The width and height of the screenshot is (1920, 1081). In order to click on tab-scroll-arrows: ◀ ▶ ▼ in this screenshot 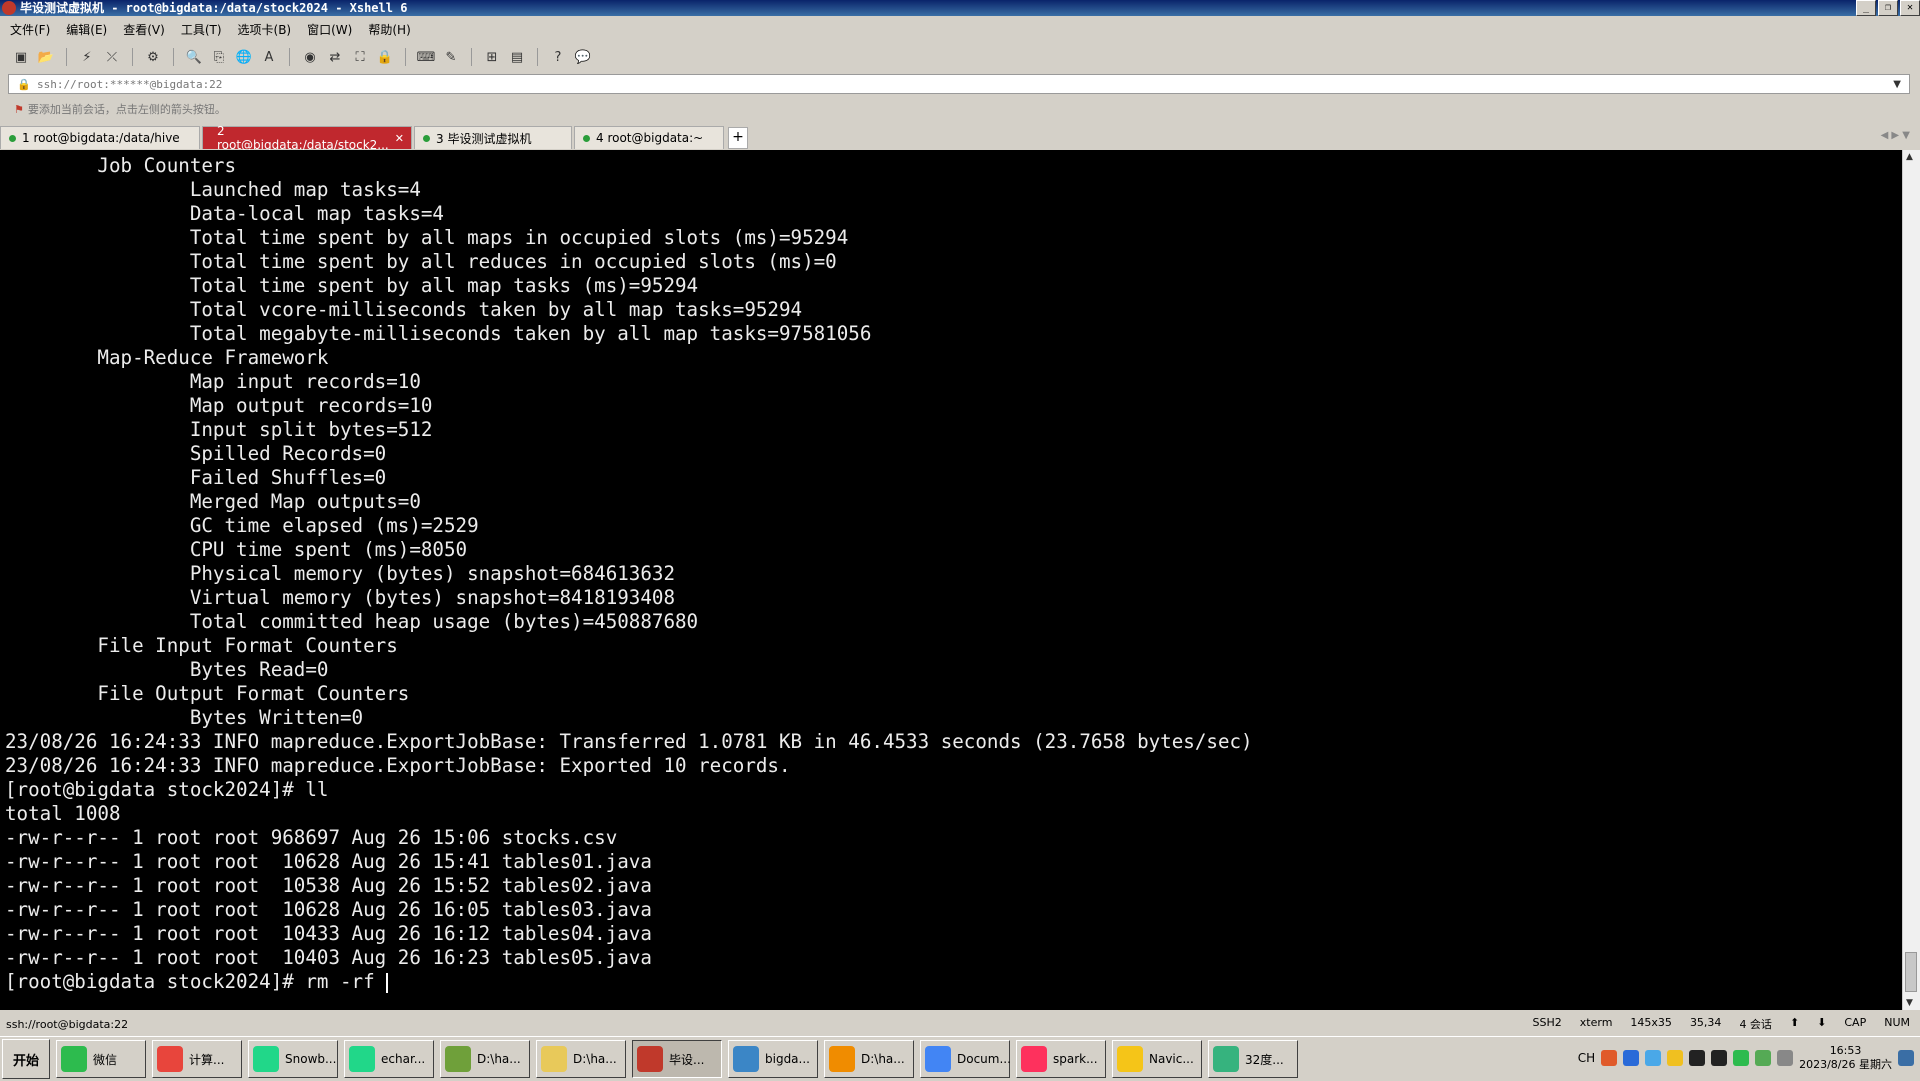, I will do `click(1895, 135)`.